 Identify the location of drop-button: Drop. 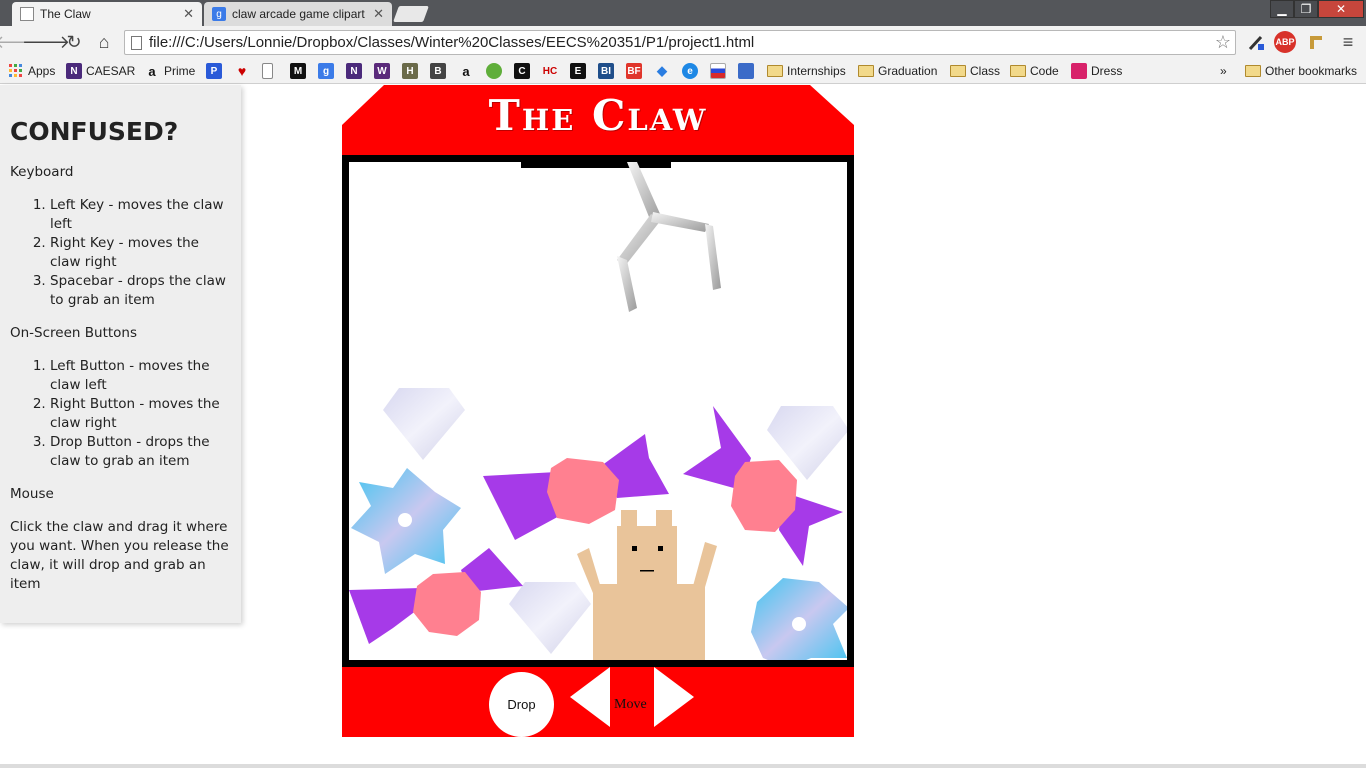
(521, 704).